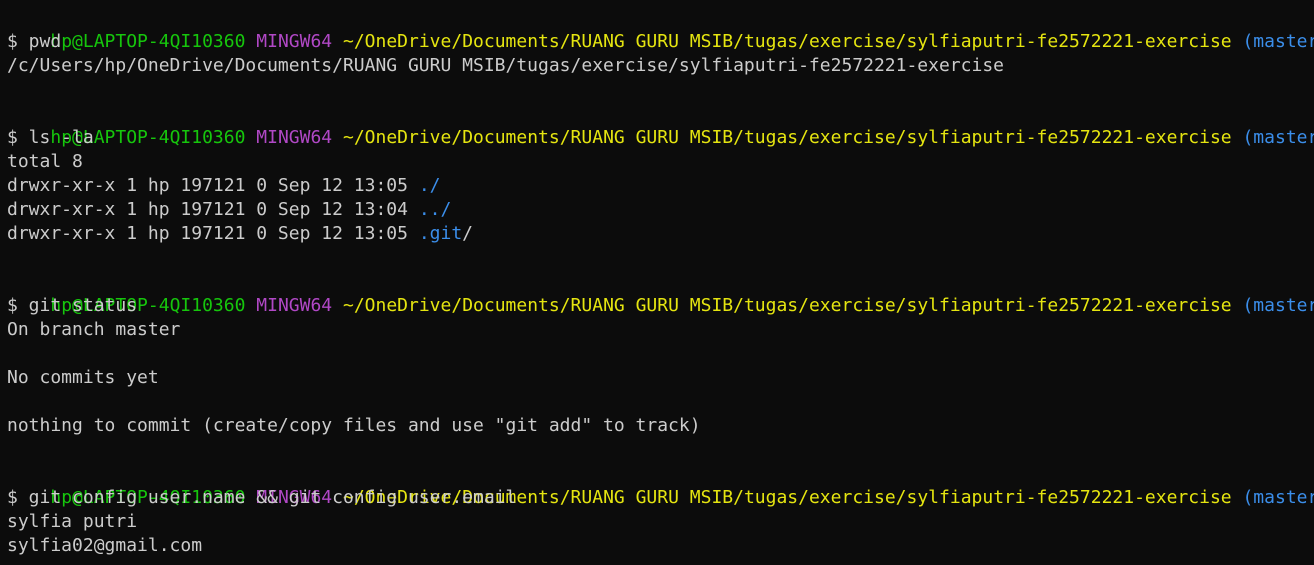 The image size is (1314, 565). Describe the element at coordinates (105, 545) in the screenshot. I see `output-line: sylfia02@gmail.com` at that location.